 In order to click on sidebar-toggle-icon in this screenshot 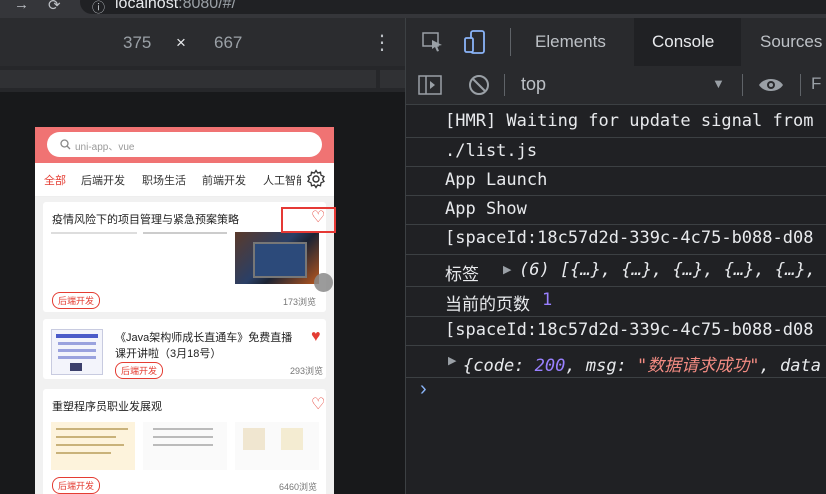, I will do `click(430, 85)`.